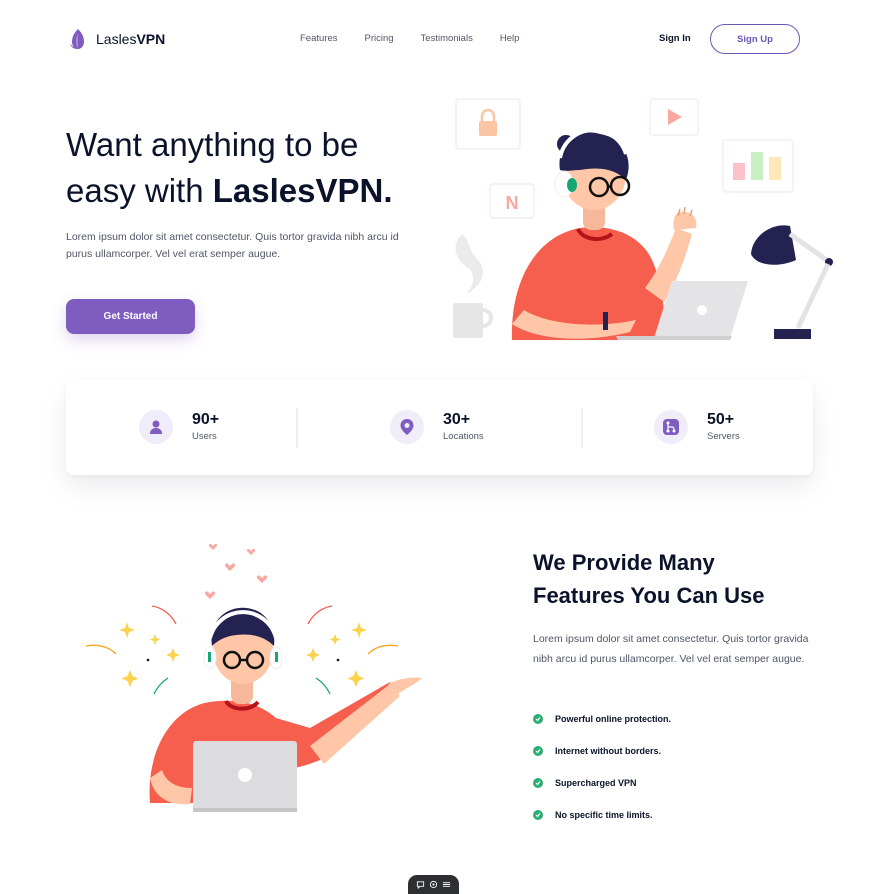 The image size is (894, 894). I want to click on letter-card-icon: N, so click(512, 201).